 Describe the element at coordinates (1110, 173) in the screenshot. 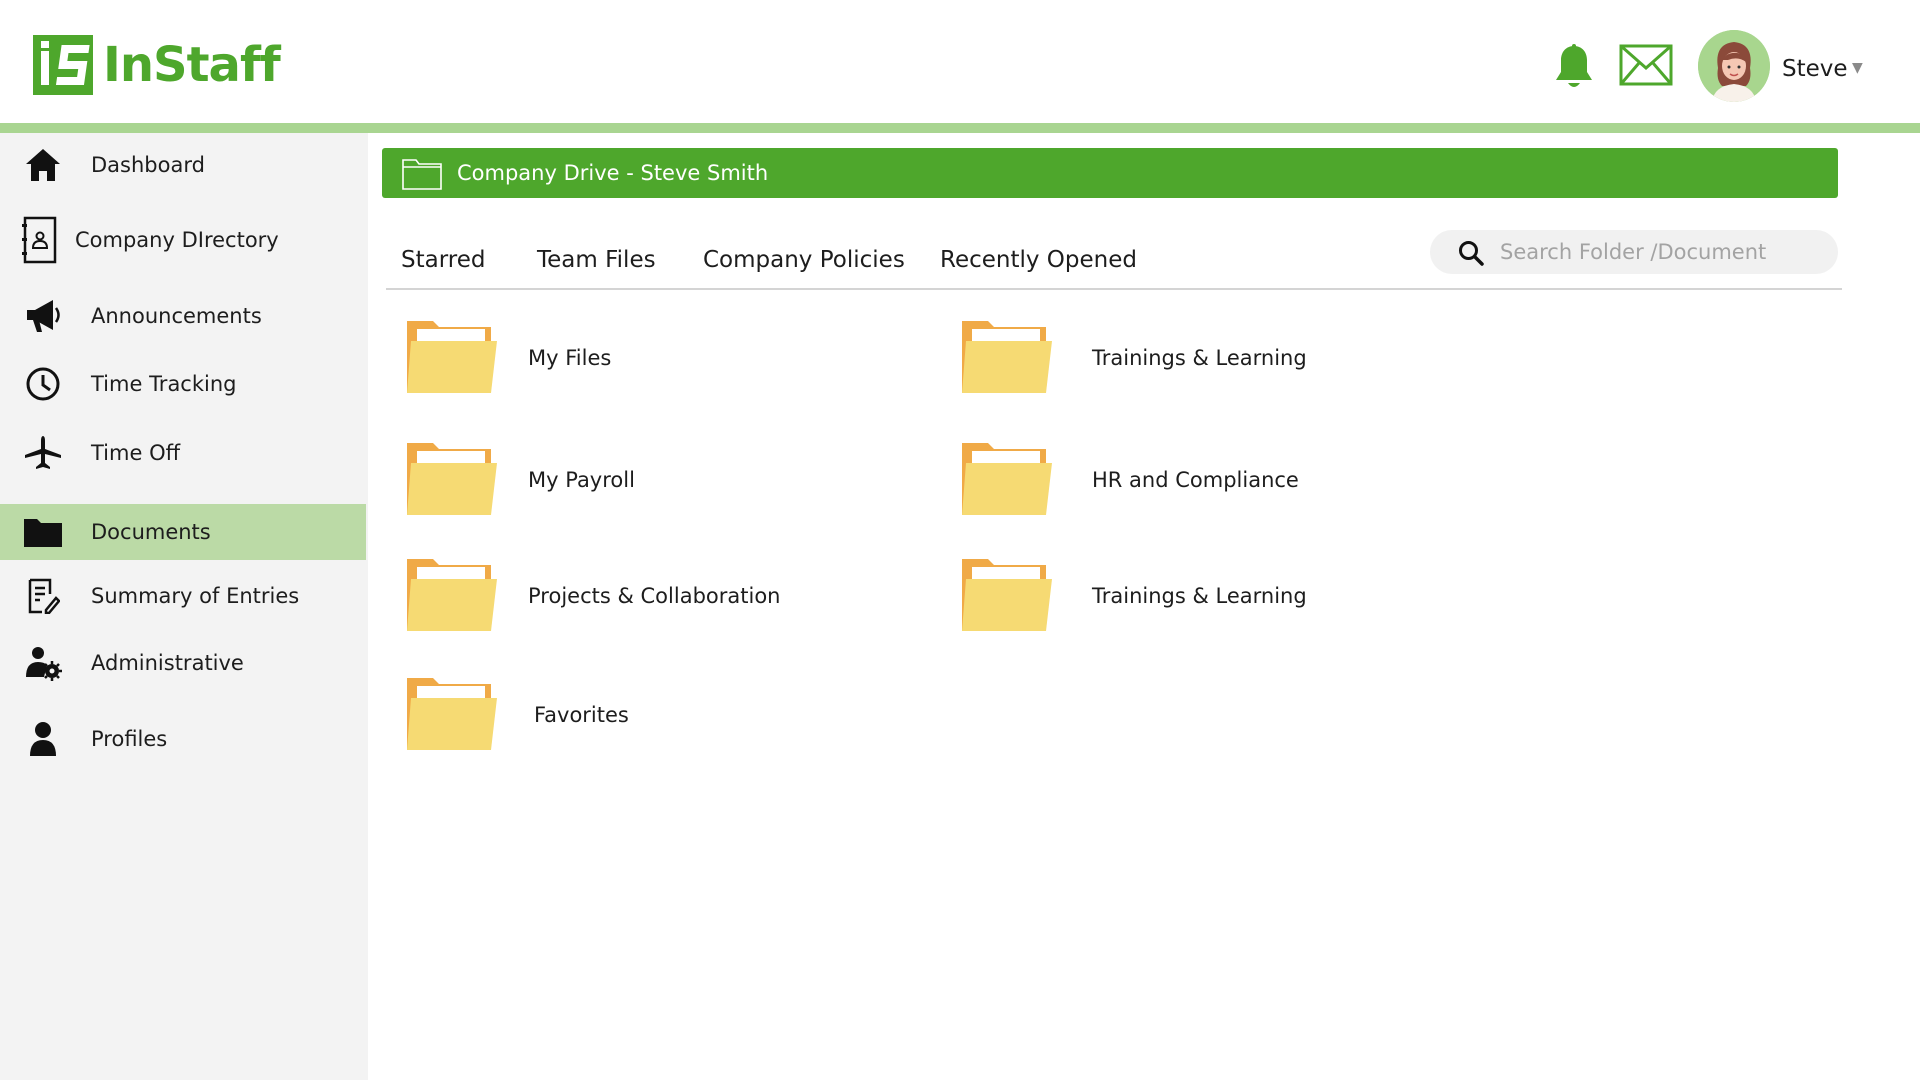

I see `company-drive-banner: Company Drive - Steve Smith` at that location.